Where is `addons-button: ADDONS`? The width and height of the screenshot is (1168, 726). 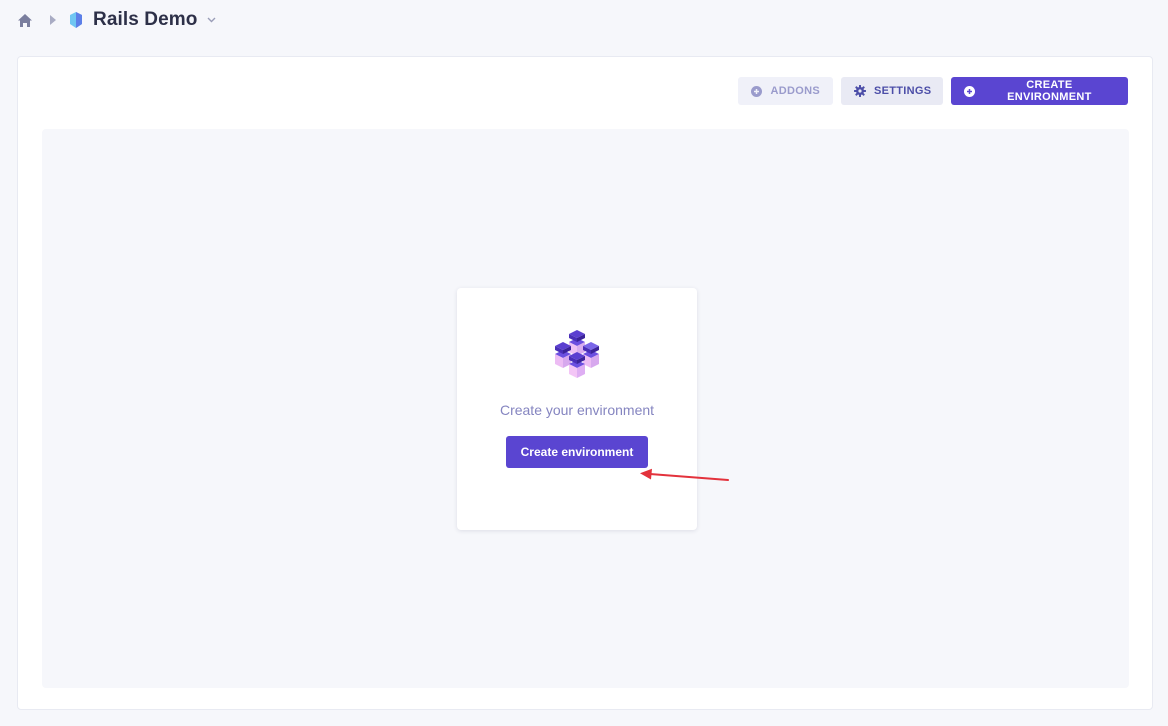
addons-button: ADDONS is located at coordinates (785, 91).